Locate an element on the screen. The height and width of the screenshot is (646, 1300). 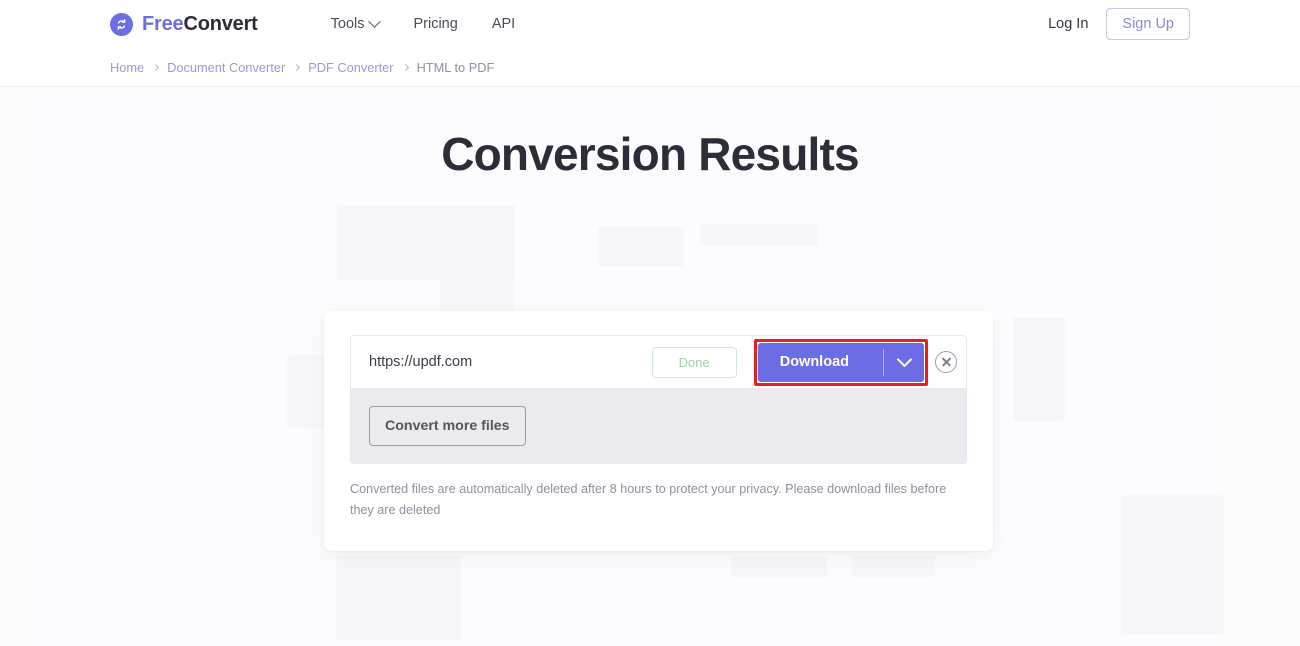
convert-more-bar: Convert more files is located at coordinates (658, 426).